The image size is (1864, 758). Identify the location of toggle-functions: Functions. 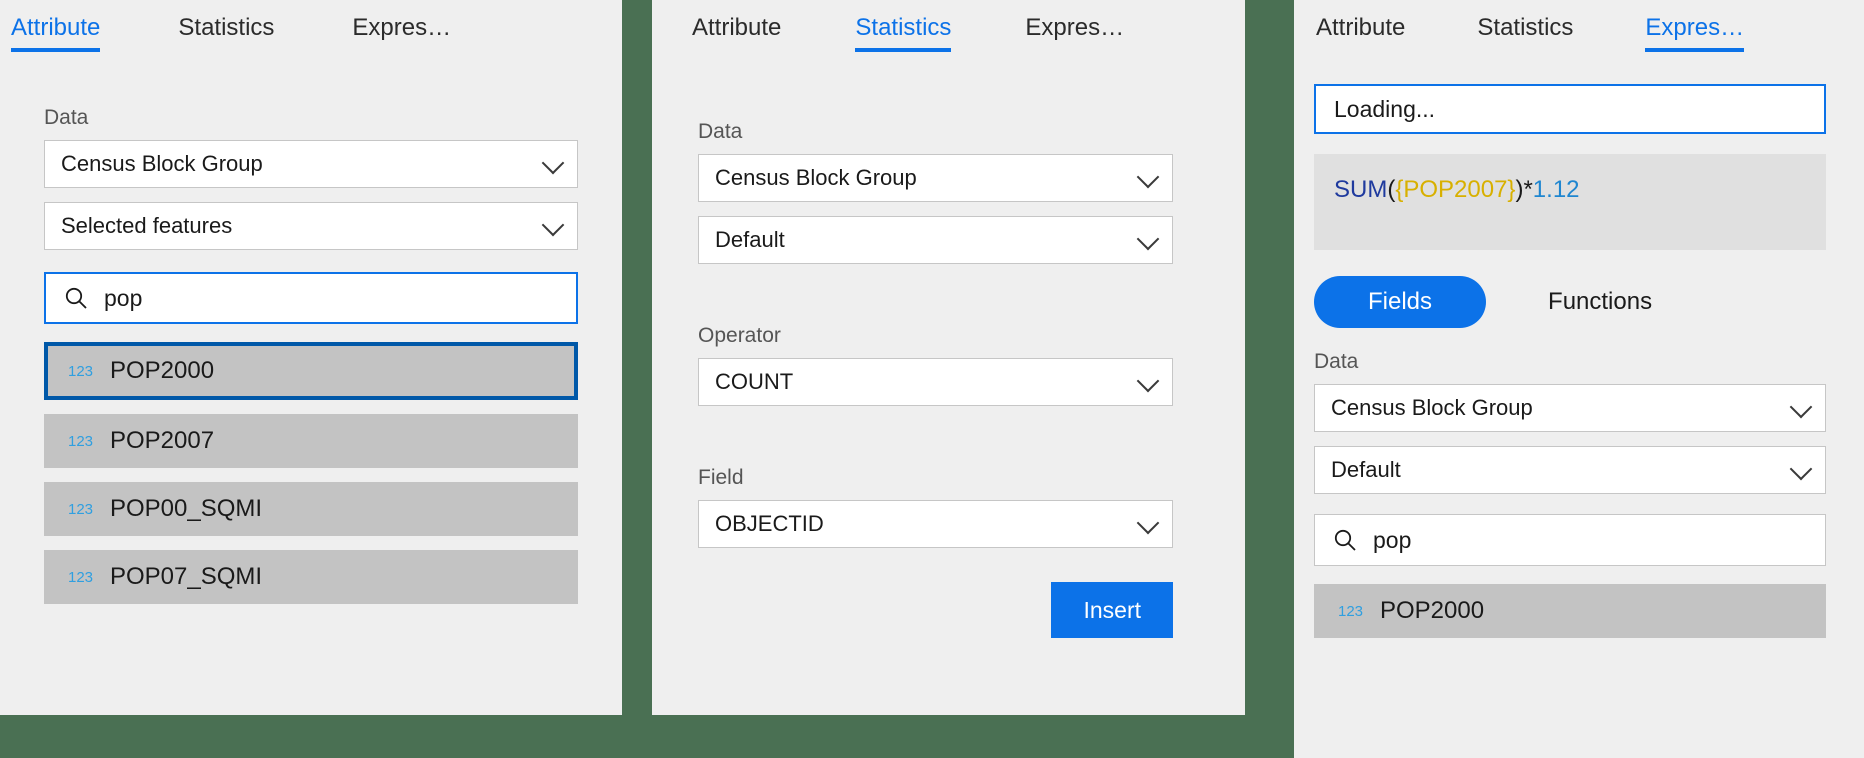
(1600, 302).